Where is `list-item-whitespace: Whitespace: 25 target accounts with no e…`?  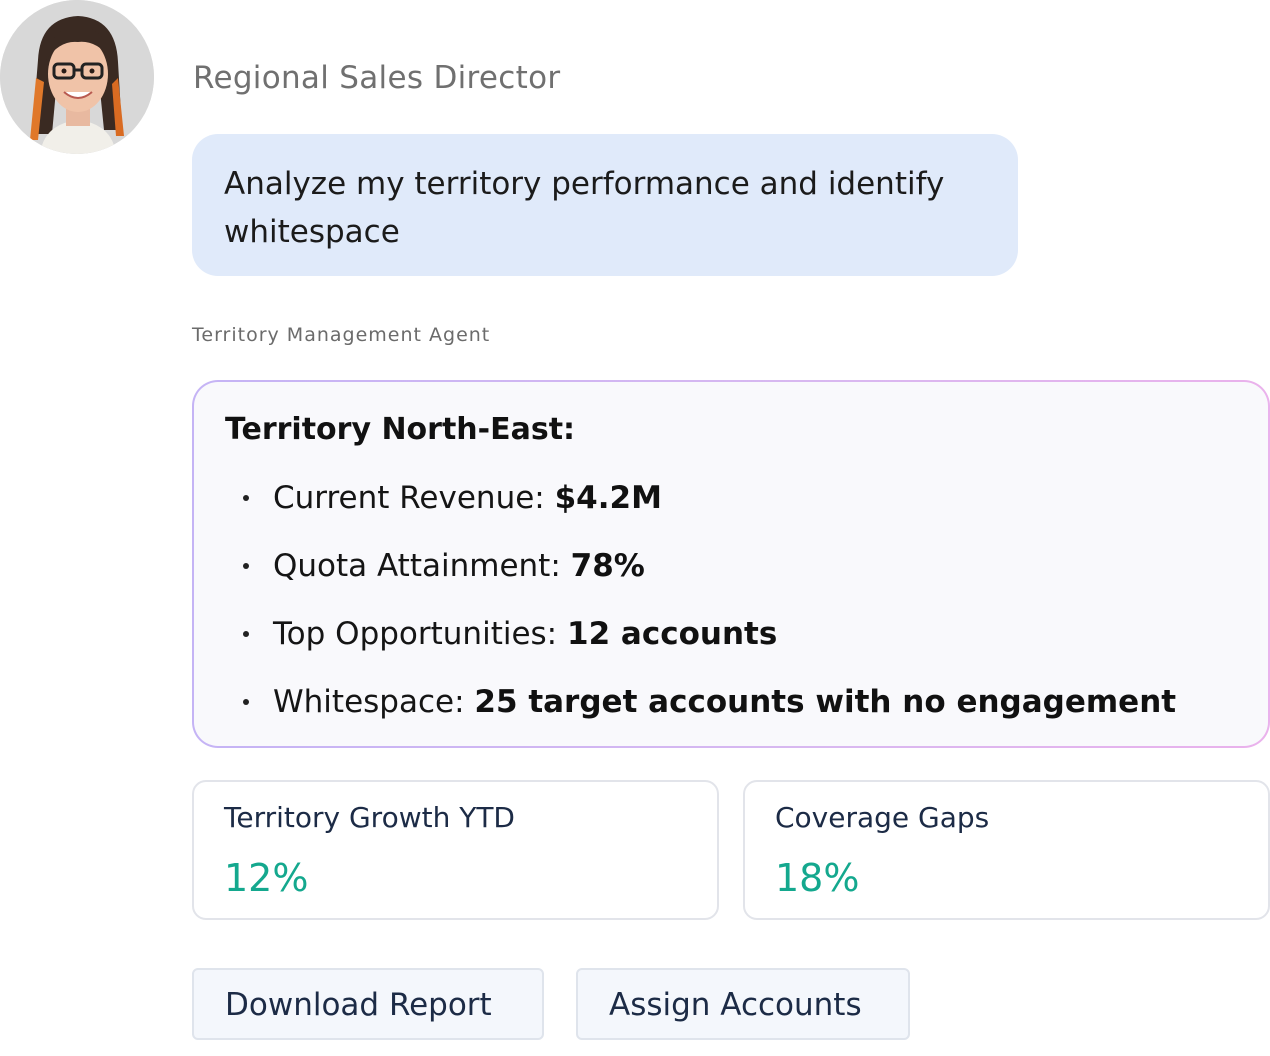 list-item-whitespace: Whitespace: 25 target accounts with no e… is located at coordinates (731, 714).